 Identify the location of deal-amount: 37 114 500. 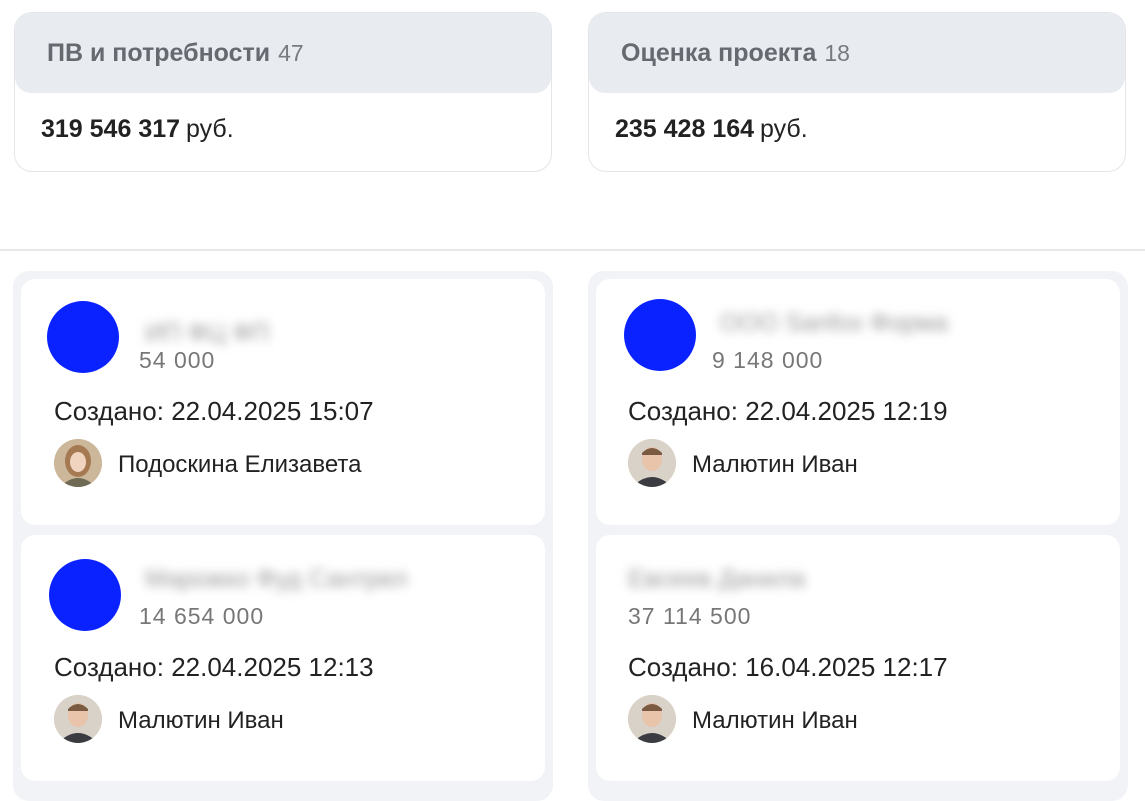
(690, 616).